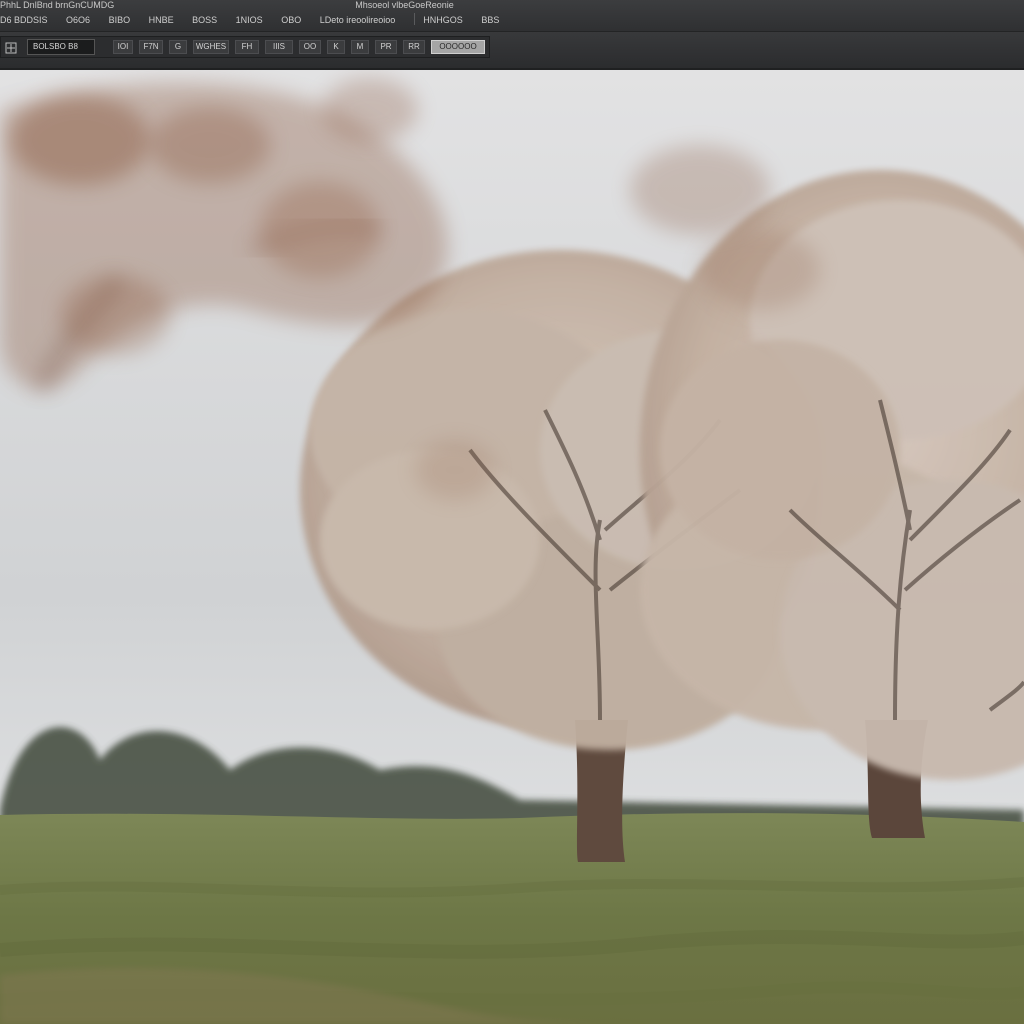 This screenshot has width=1024, height=1024. I want to click on menu-divider, so click(414, 19).